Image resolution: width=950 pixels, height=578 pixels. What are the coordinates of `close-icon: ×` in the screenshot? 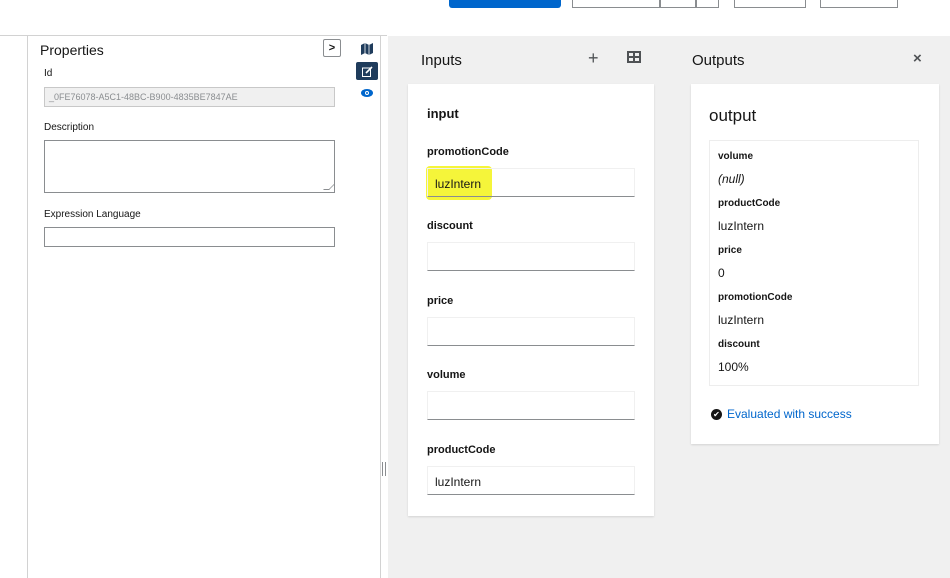 It's located at (917, 58).